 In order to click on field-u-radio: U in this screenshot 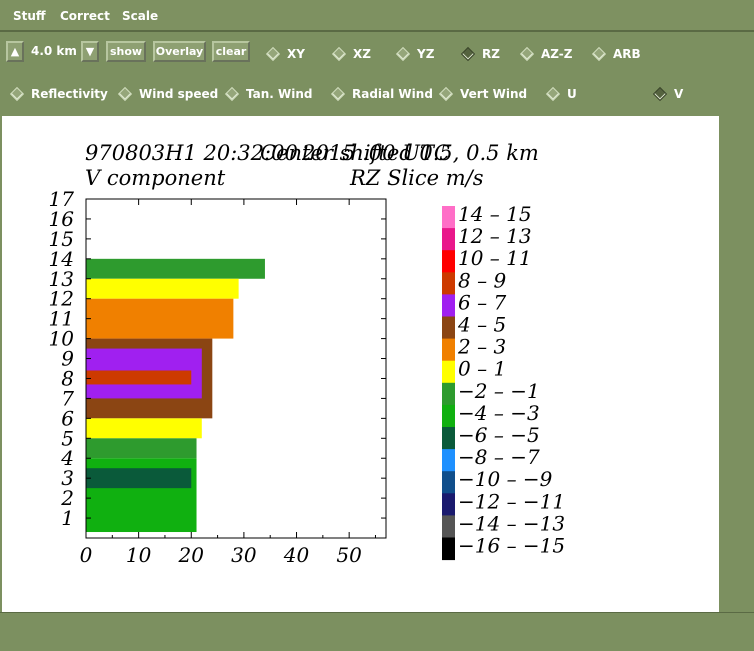, I will do `click(561, 94)`.